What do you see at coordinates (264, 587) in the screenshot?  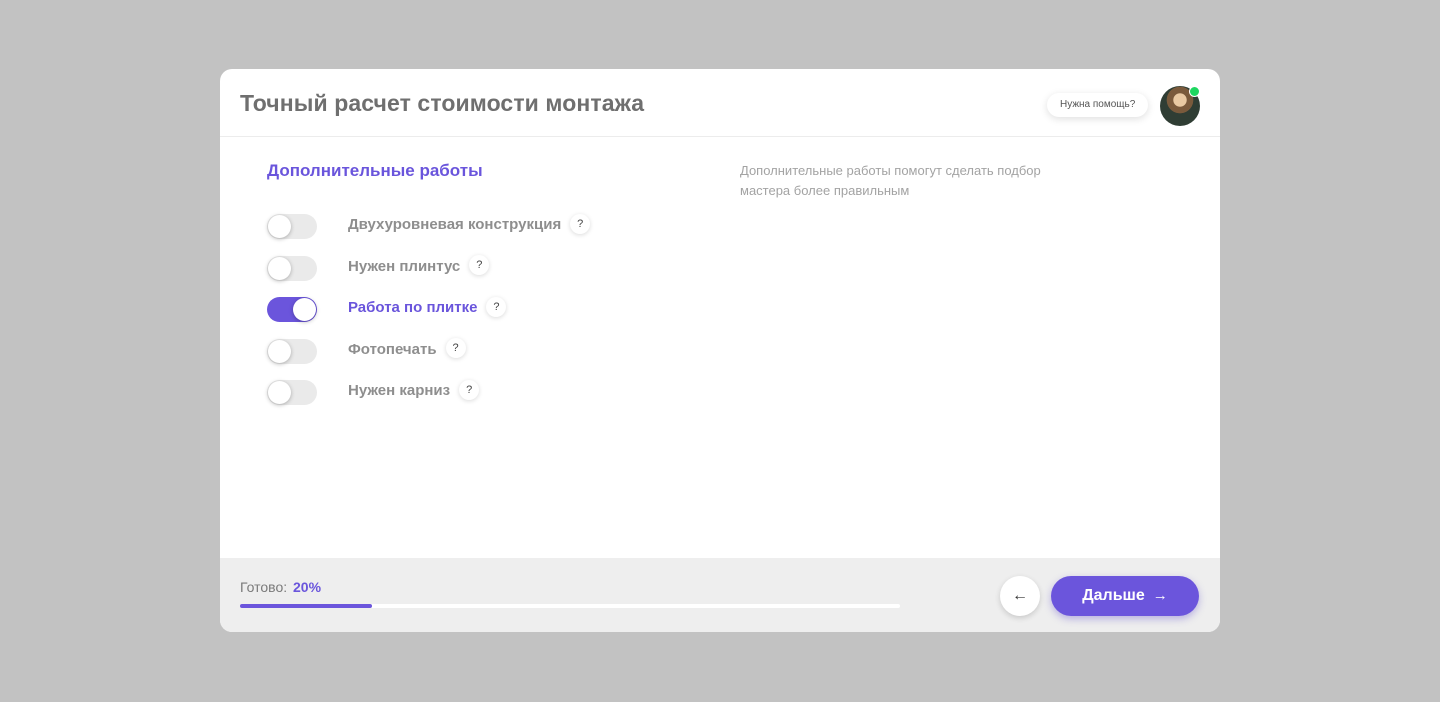 I see `progress-caption: Готово:` at bounding box center [264, 587].